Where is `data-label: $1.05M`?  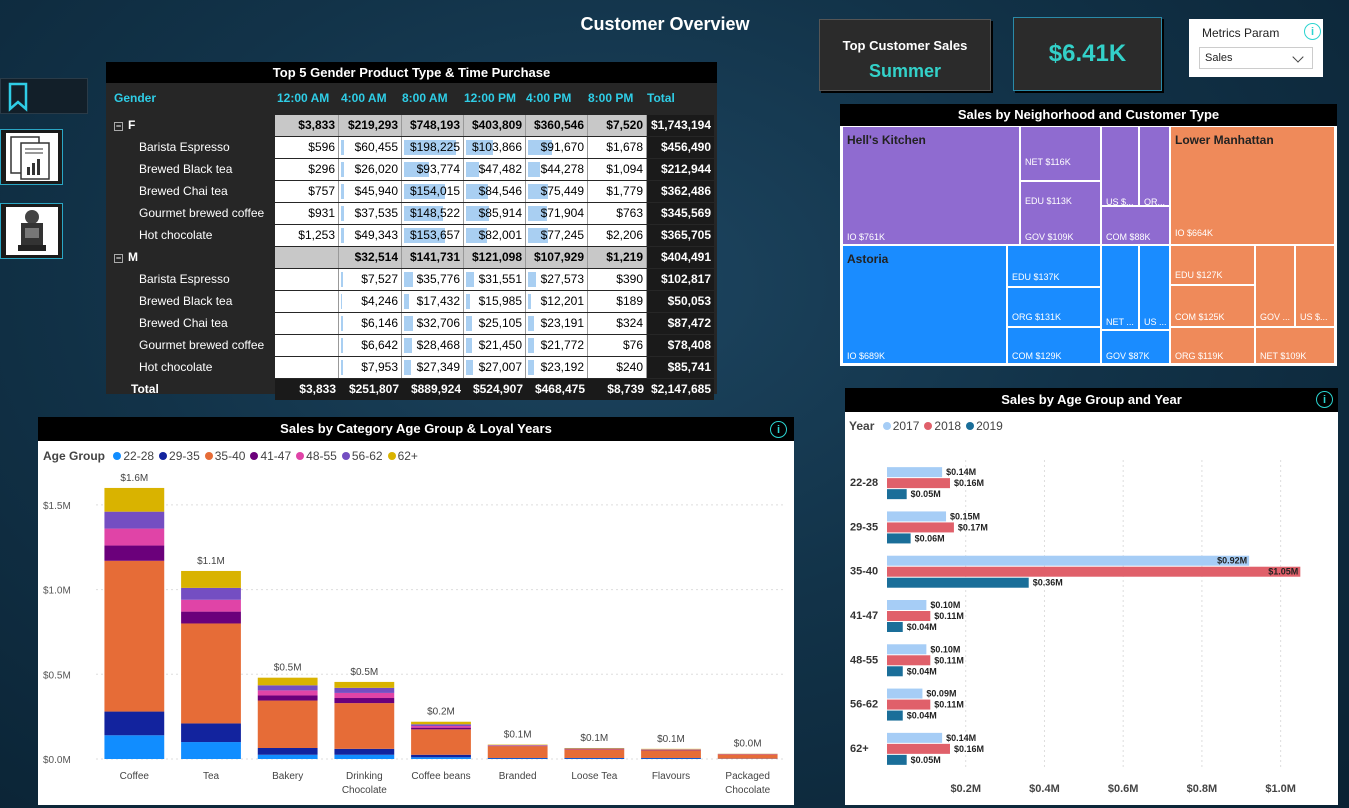
data-label: $1.05M is located at coordinates (1283, 572).